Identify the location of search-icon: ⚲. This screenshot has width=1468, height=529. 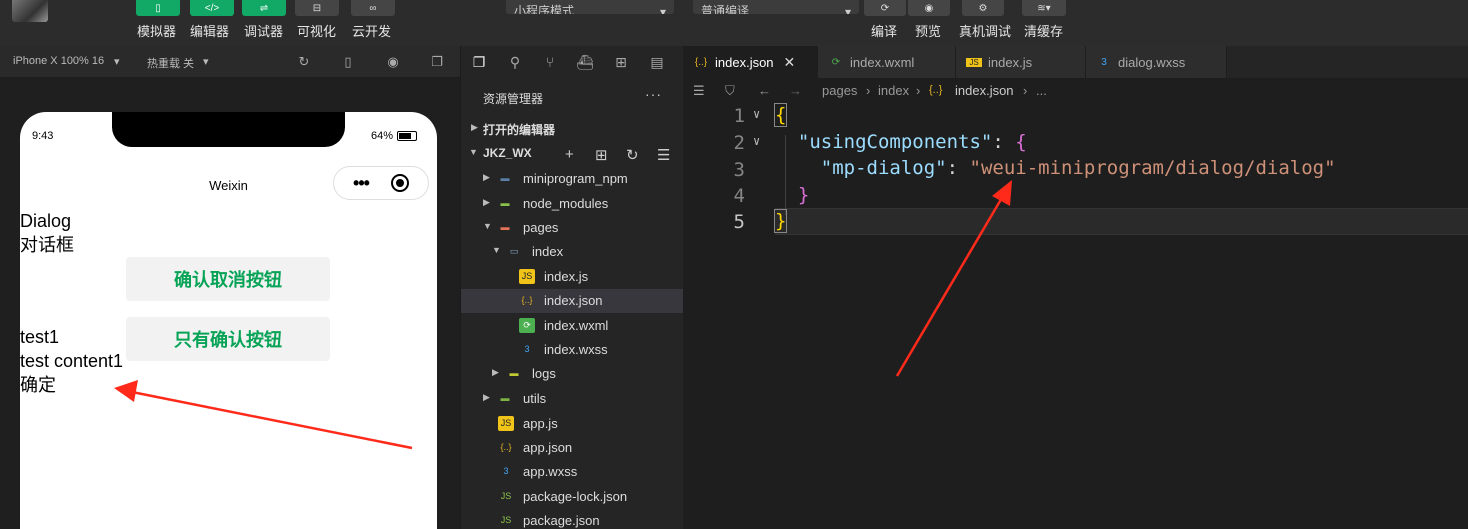
(515, 62).